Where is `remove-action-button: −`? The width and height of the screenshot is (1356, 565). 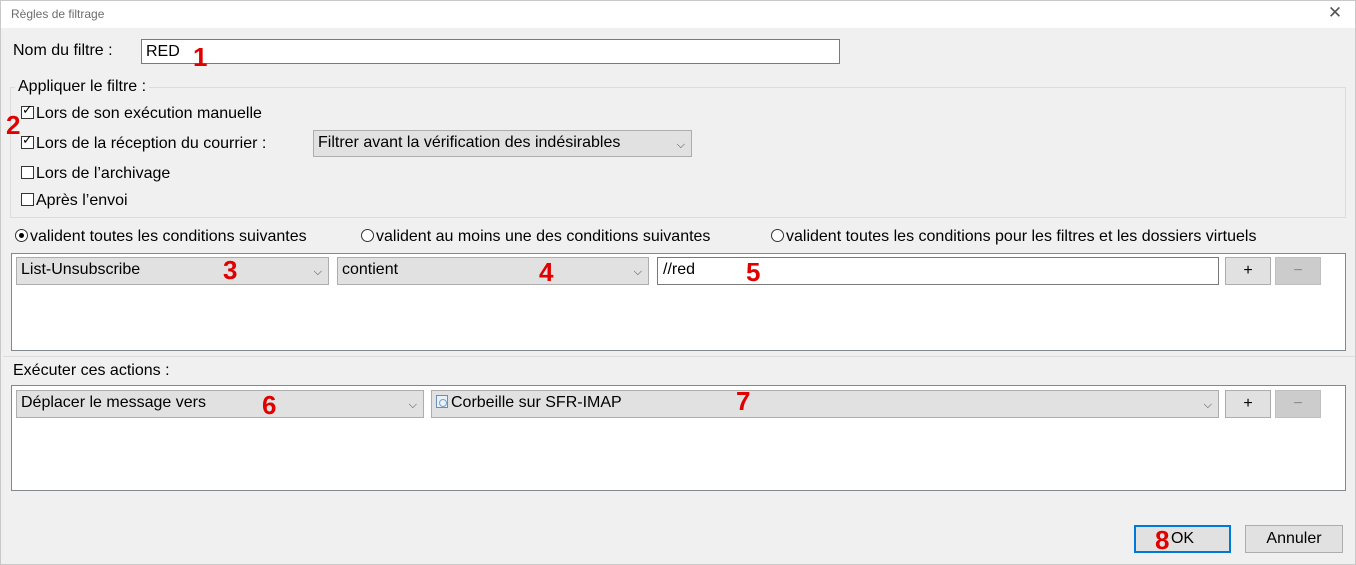 remove-action-button: − is located at coordinates (1298, 404).